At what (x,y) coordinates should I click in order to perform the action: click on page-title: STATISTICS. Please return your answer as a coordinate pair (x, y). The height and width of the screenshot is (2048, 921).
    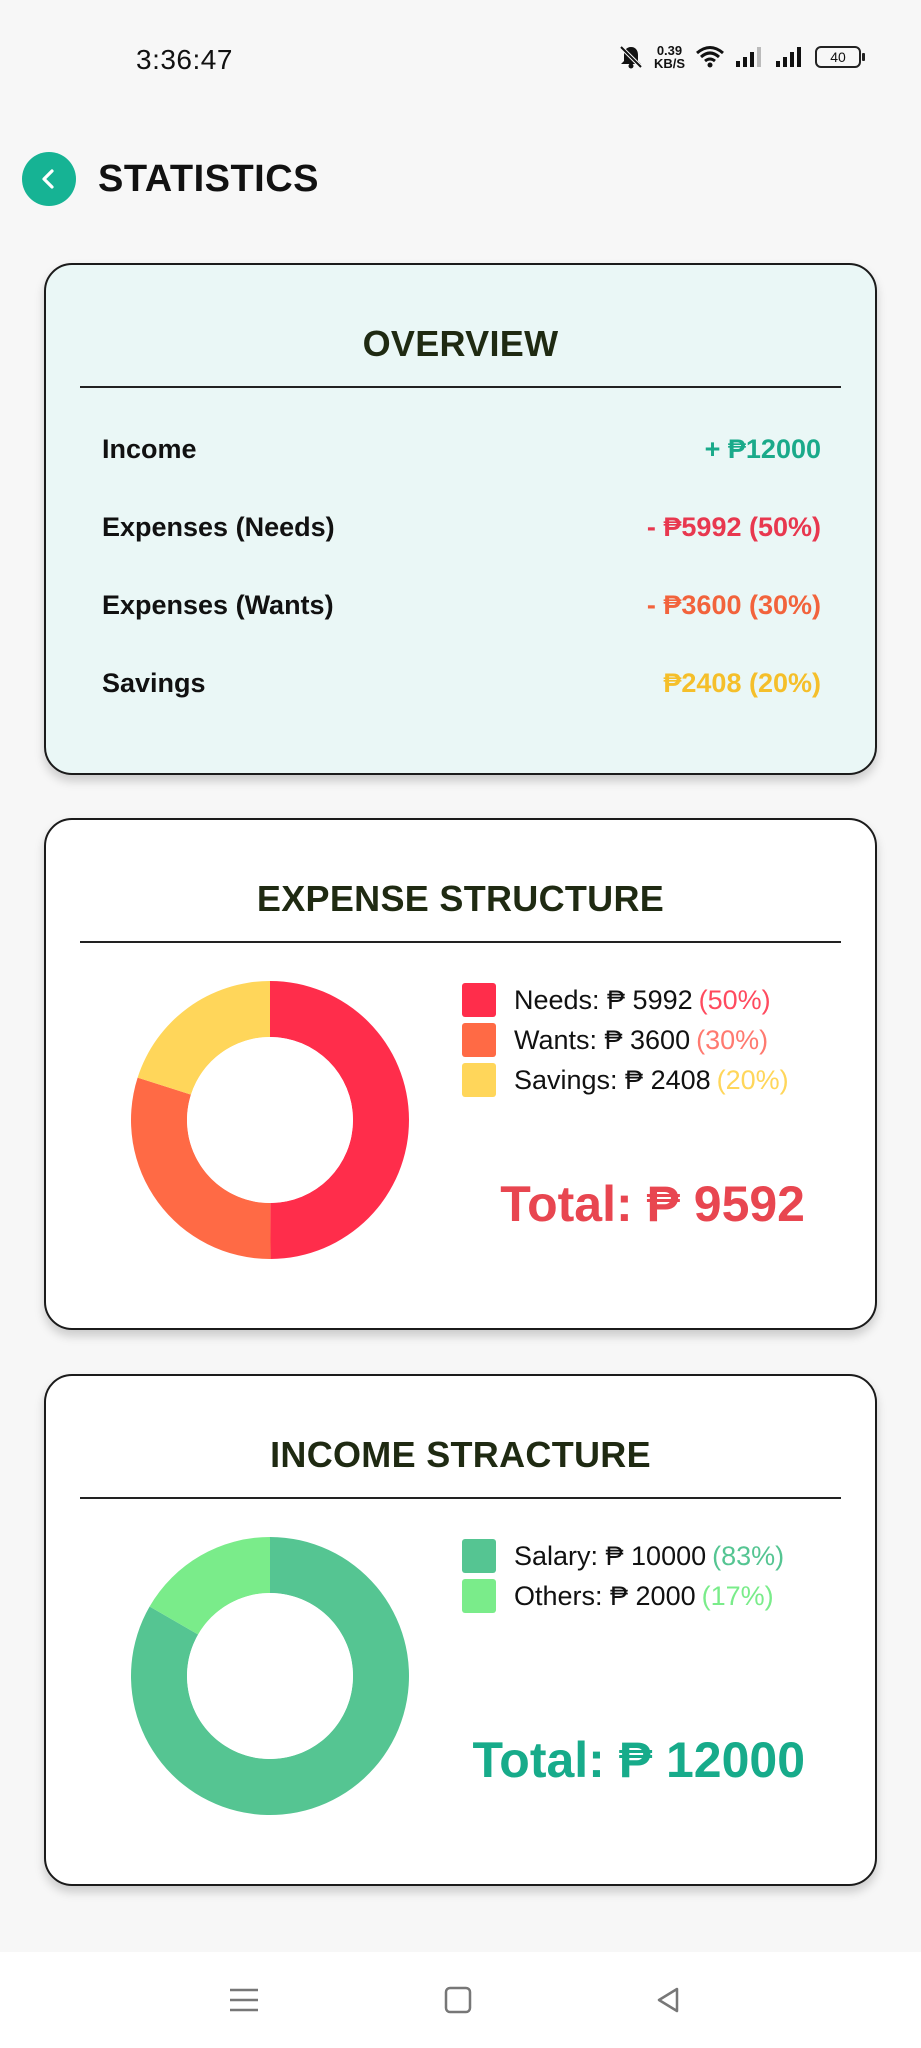
    Looking at the image, I should click on (209, 178).